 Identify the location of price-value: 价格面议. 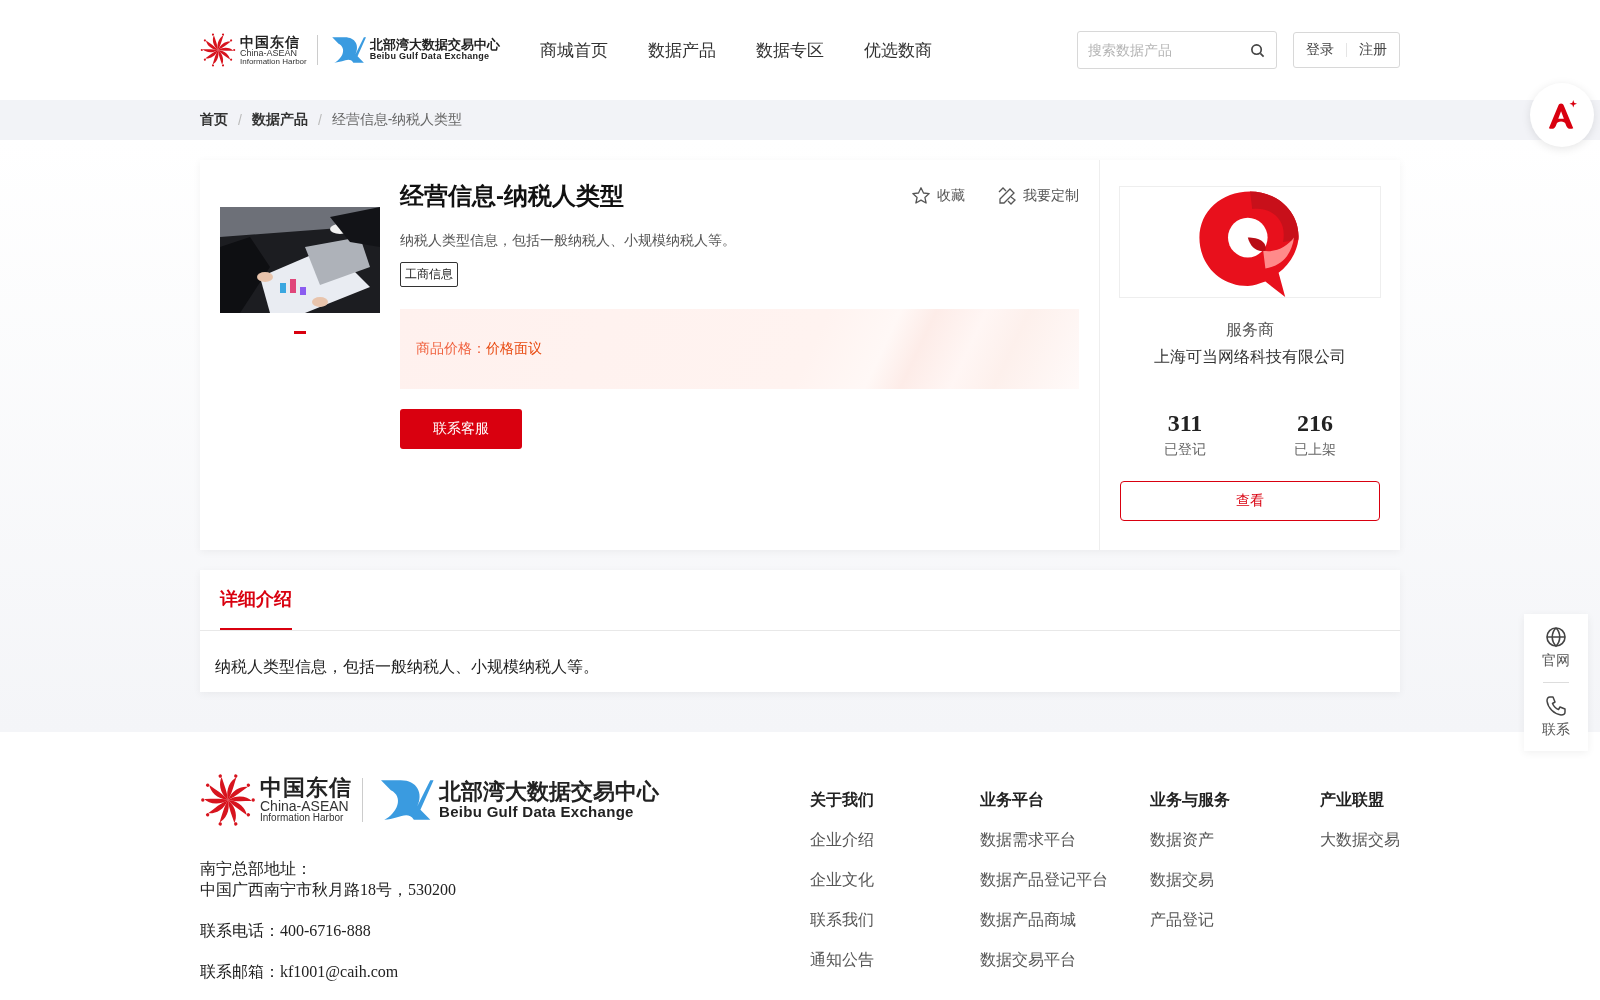
(514, 349).